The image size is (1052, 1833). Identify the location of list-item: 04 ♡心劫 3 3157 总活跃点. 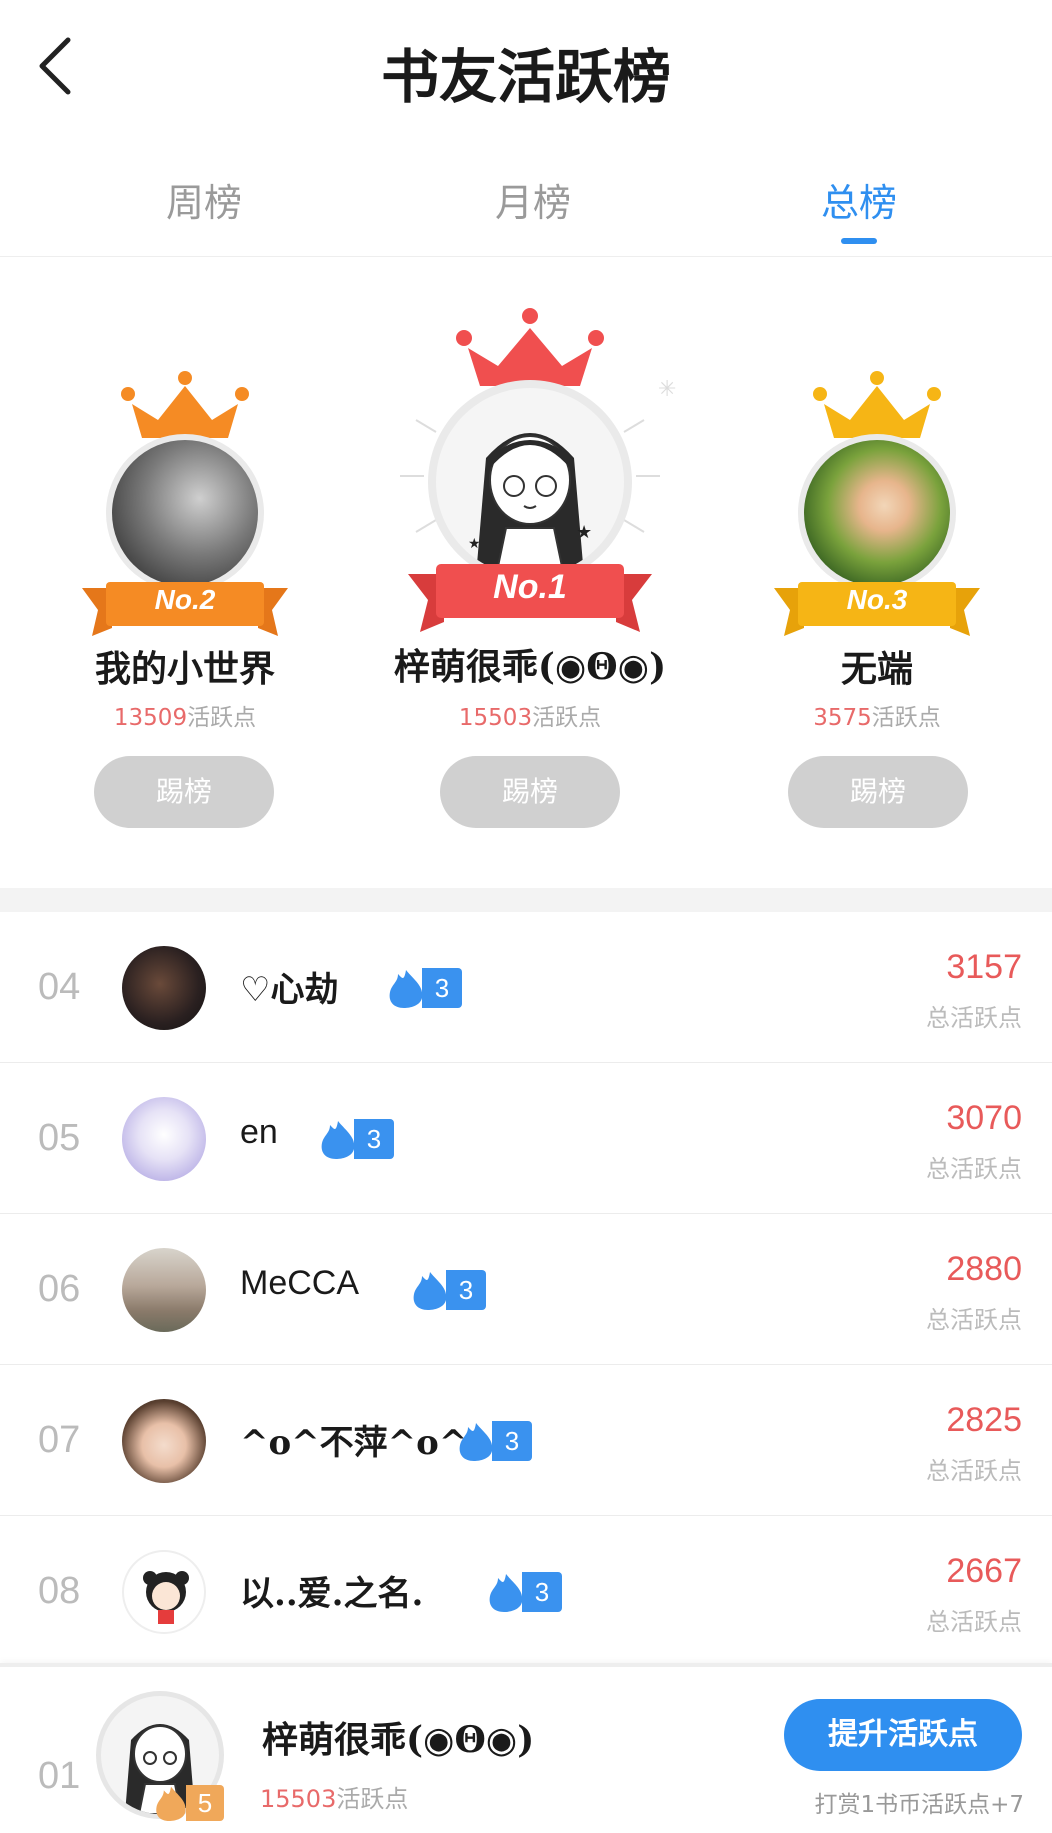
(526, 987).